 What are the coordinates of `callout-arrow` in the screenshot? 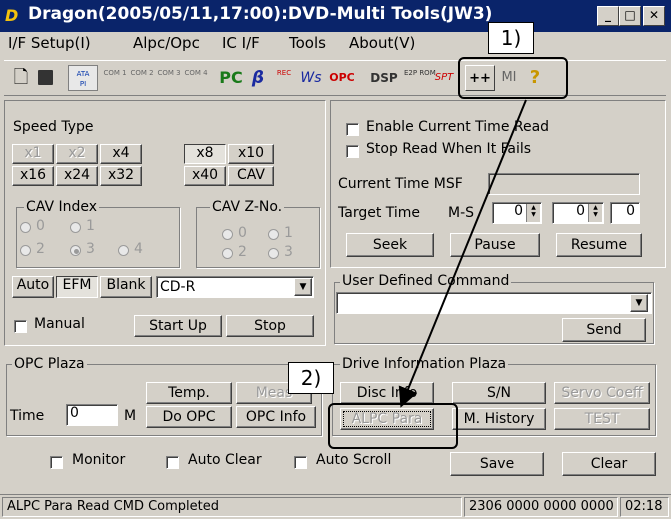 It's located at (462, 253).